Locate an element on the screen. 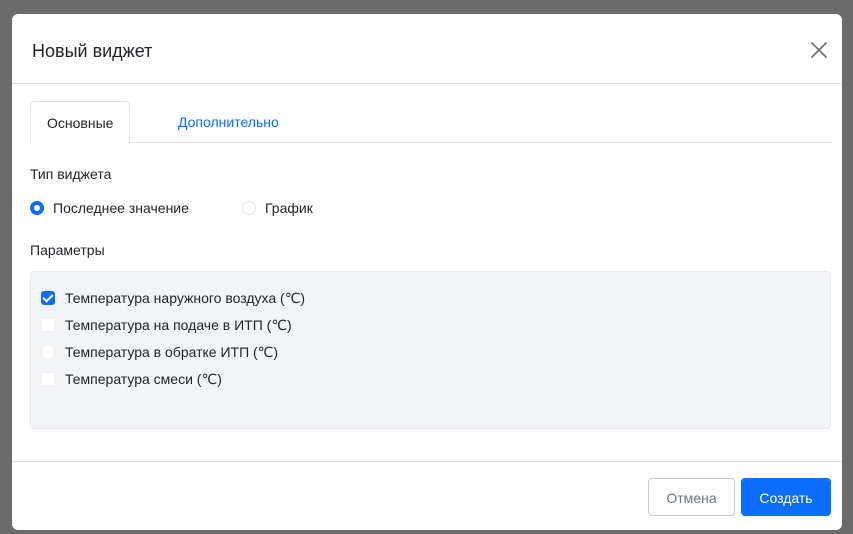 The image size is (853, 534). widget-type-label: Тип виджета is located at coordinates (71, 174).